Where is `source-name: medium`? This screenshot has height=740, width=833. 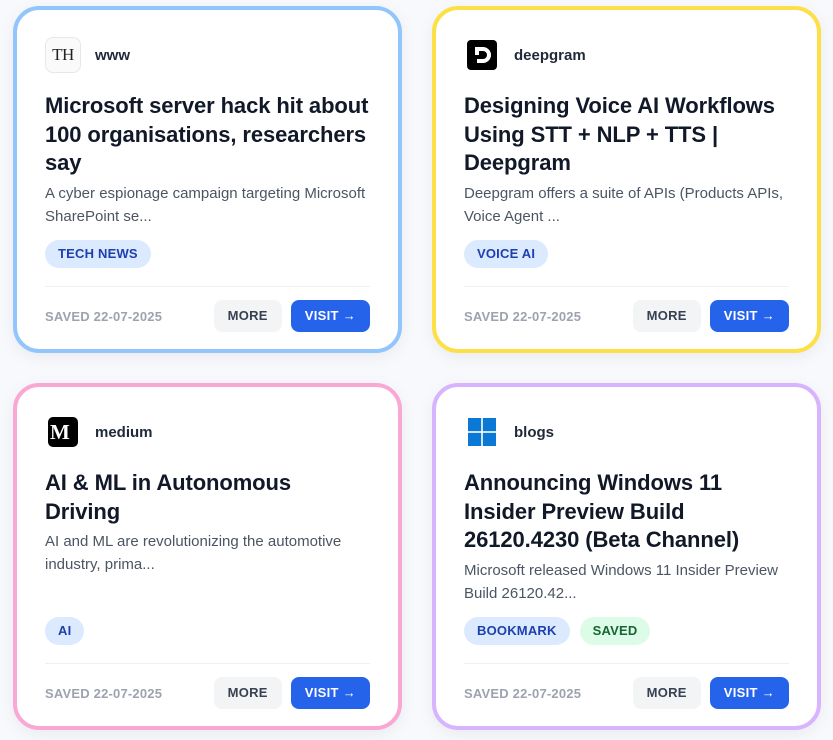
source-name: medium is located at coordinates (124, 432).